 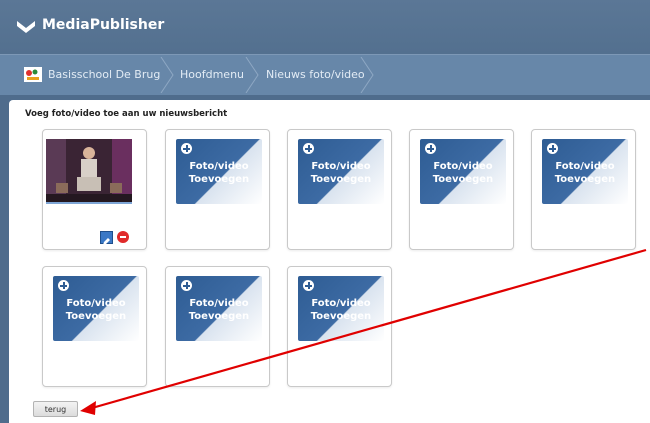 What do you see at coordinates (55, 409) in the screenshot?
I see `back-button: terug` at bounding box center [55, 409].